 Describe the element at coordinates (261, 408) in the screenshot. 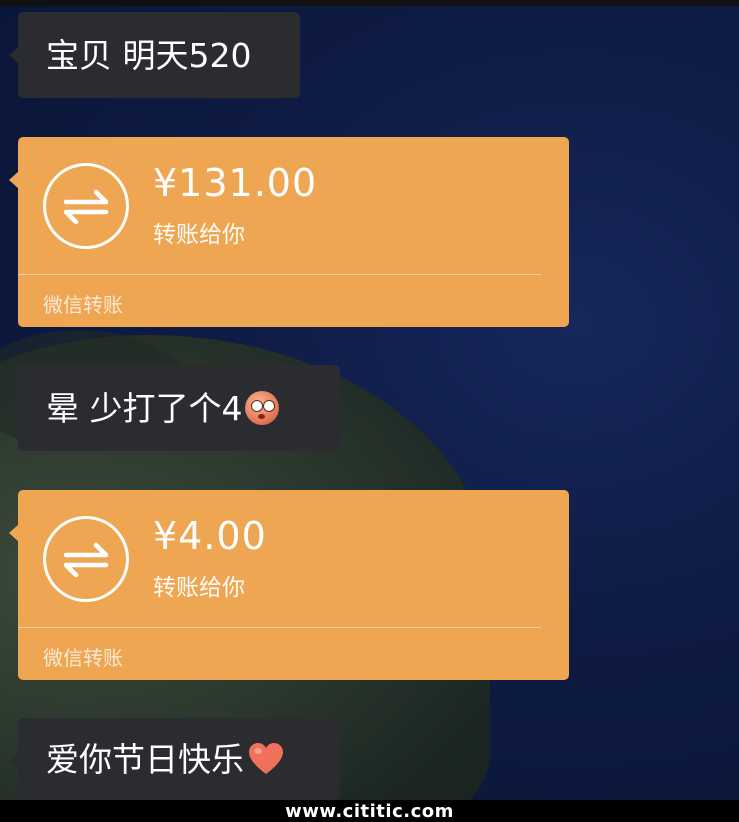

I see `embarrassed-face-emoji` at that location.